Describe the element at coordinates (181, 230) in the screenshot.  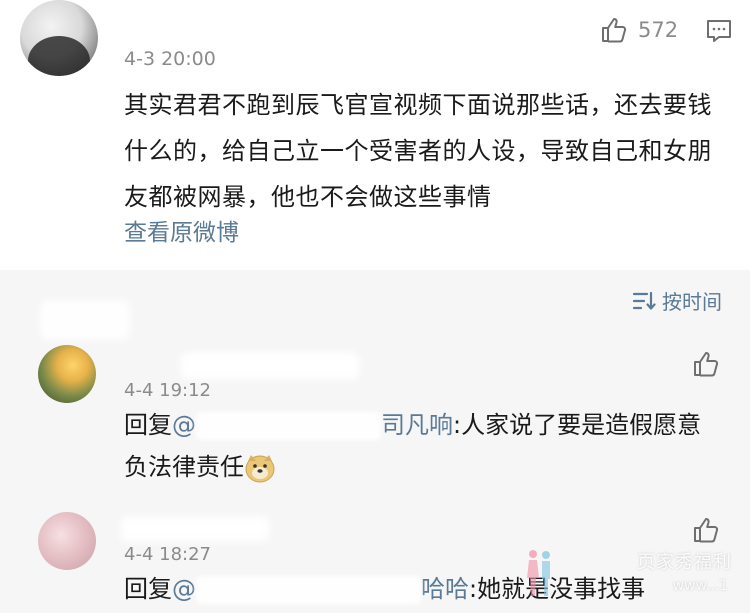
I see `view-original-link: 查看原微博` at that location.